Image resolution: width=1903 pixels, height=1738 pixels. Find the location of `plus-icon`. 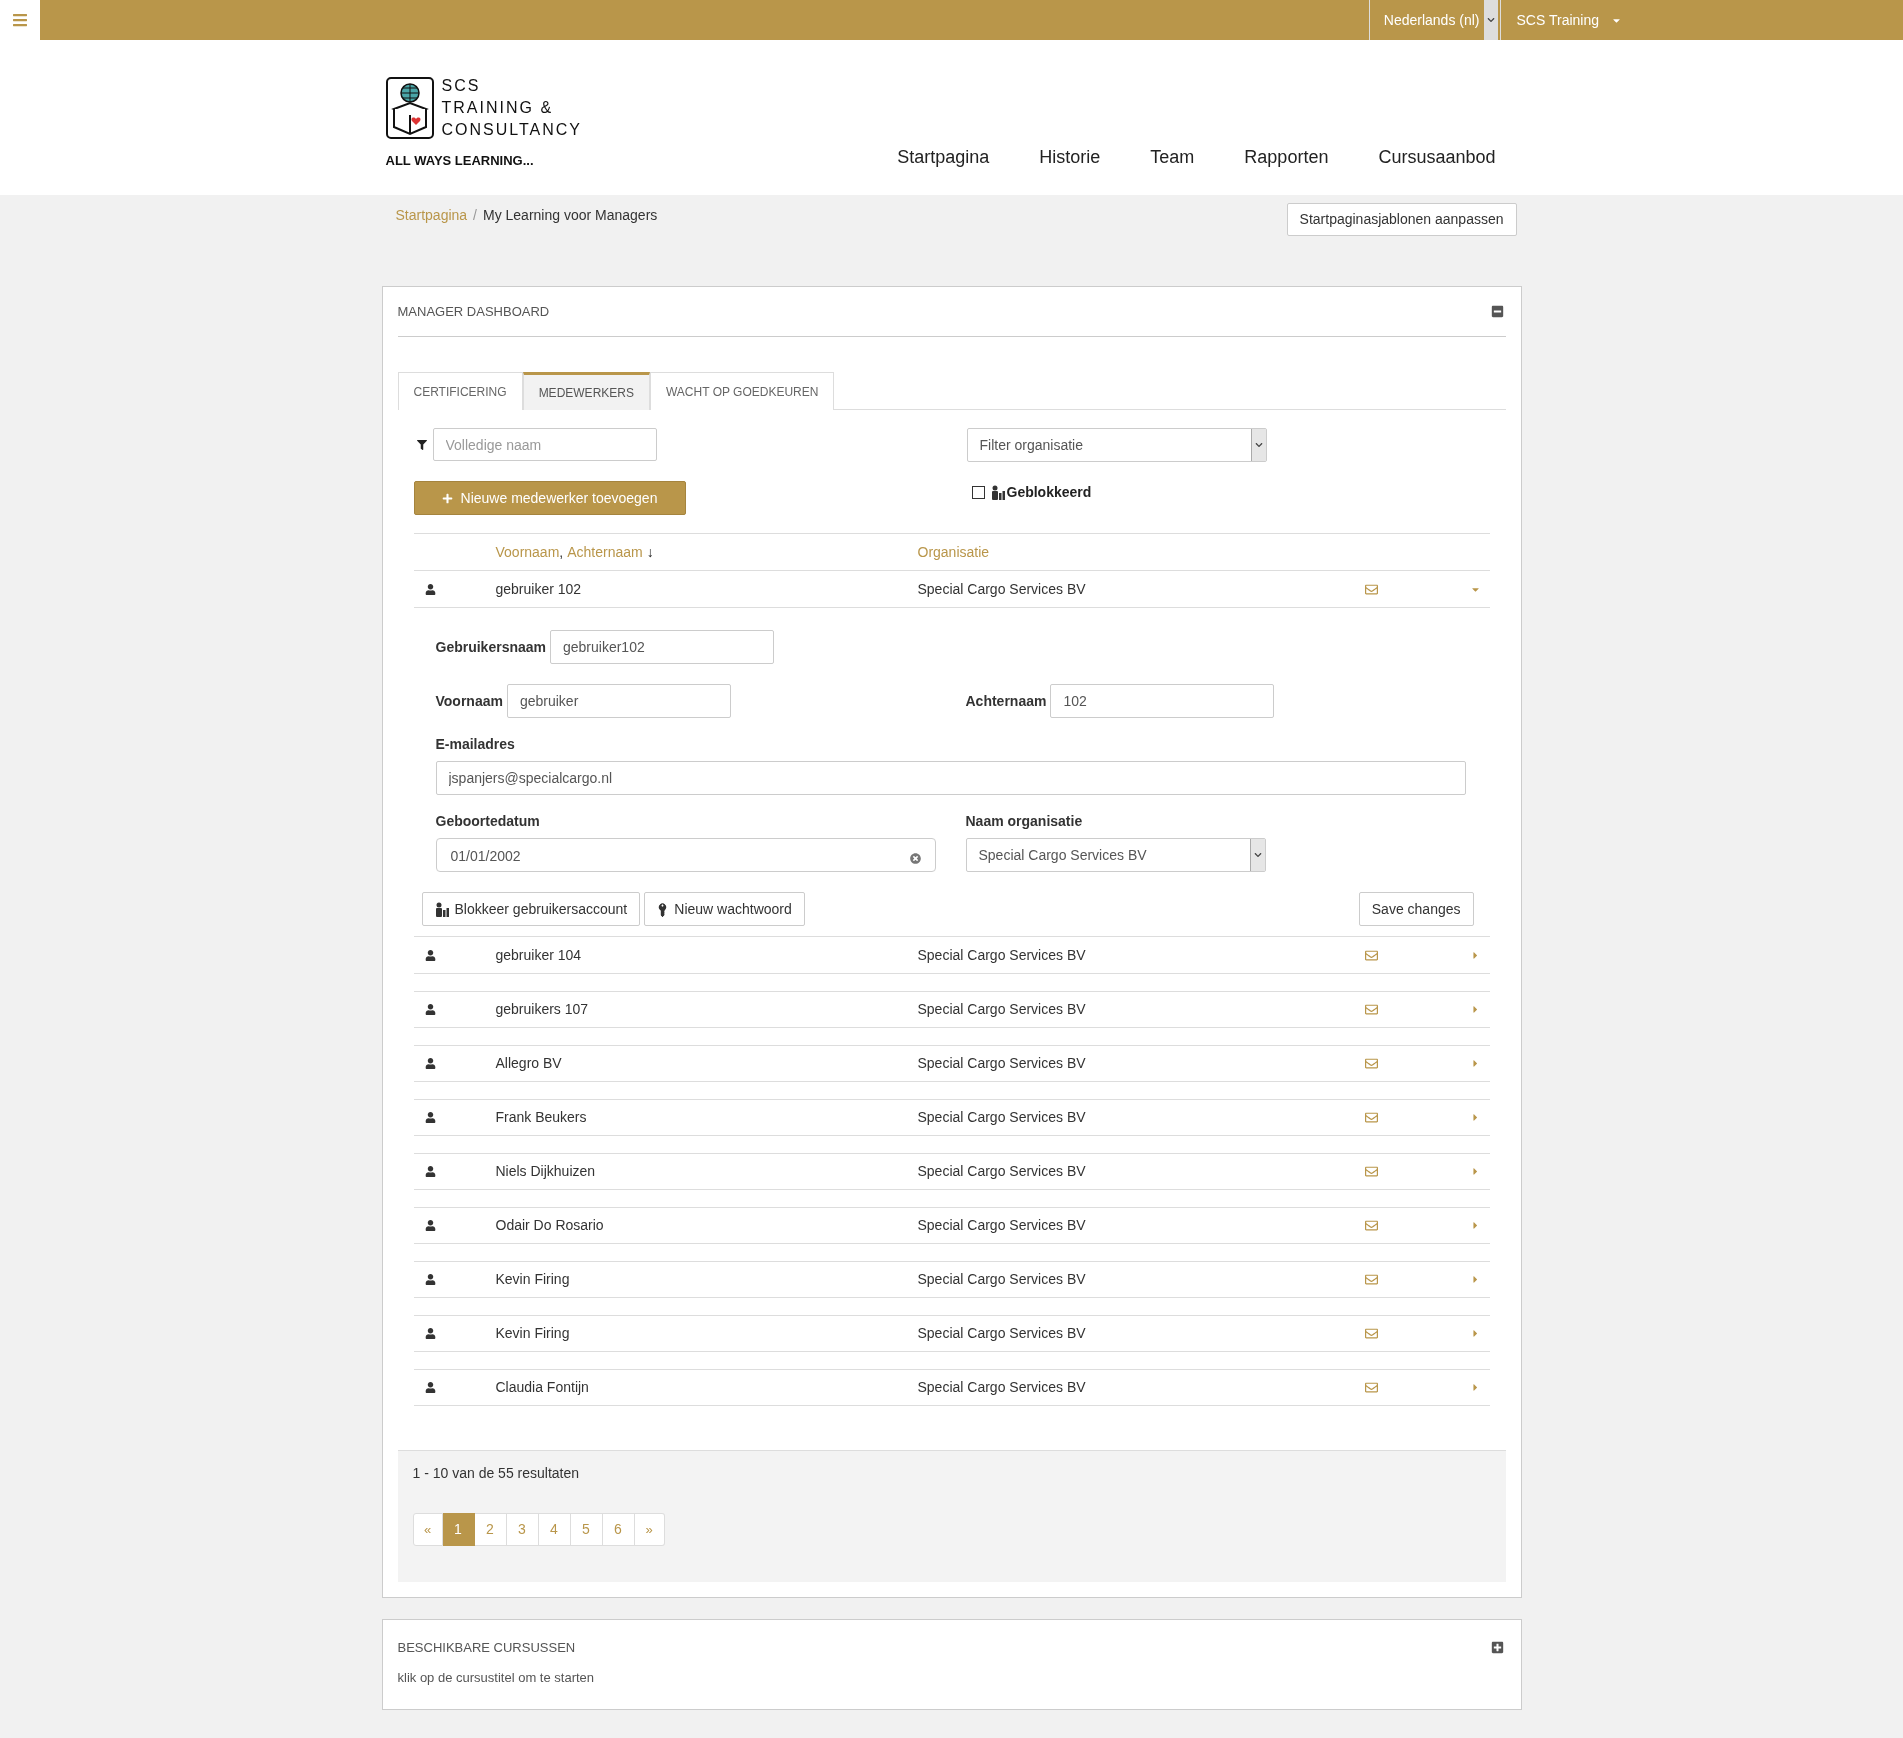

plus-icon is located at coordinates (447, 498).